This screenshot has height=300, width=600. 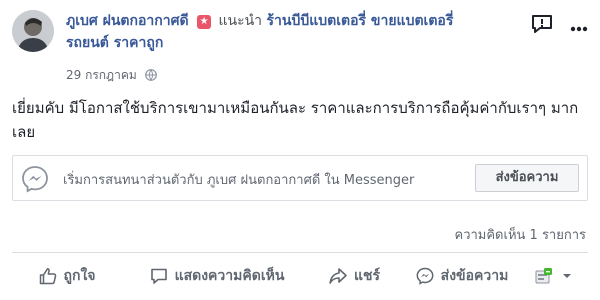 What do you see at coordinates (474, 276) in the screenshot?
I see `send-message-label: ส่งข้อความ` at bounding box center [474, 276].